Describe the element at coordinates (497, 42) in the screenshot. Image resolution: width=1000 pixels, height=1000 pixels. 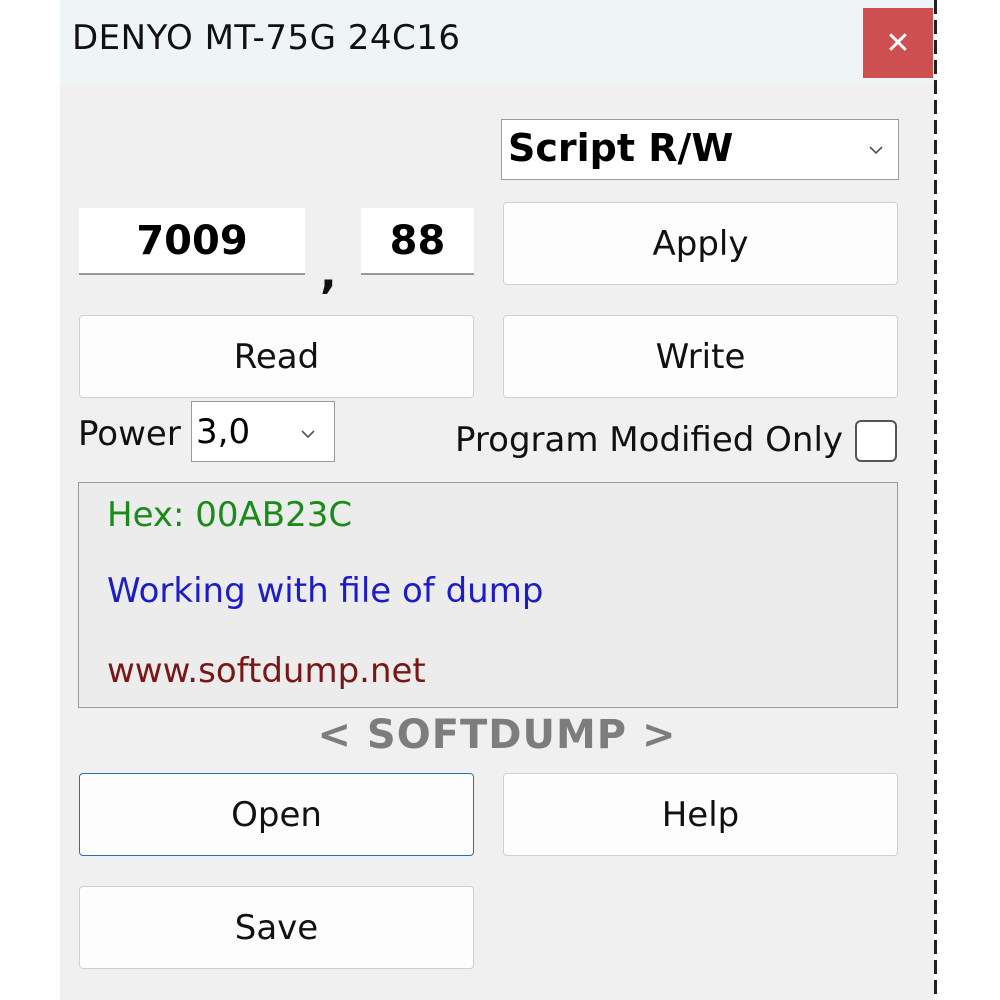
I see `title-bar: DENYO MT-75G 24C16 ✕` at that location.